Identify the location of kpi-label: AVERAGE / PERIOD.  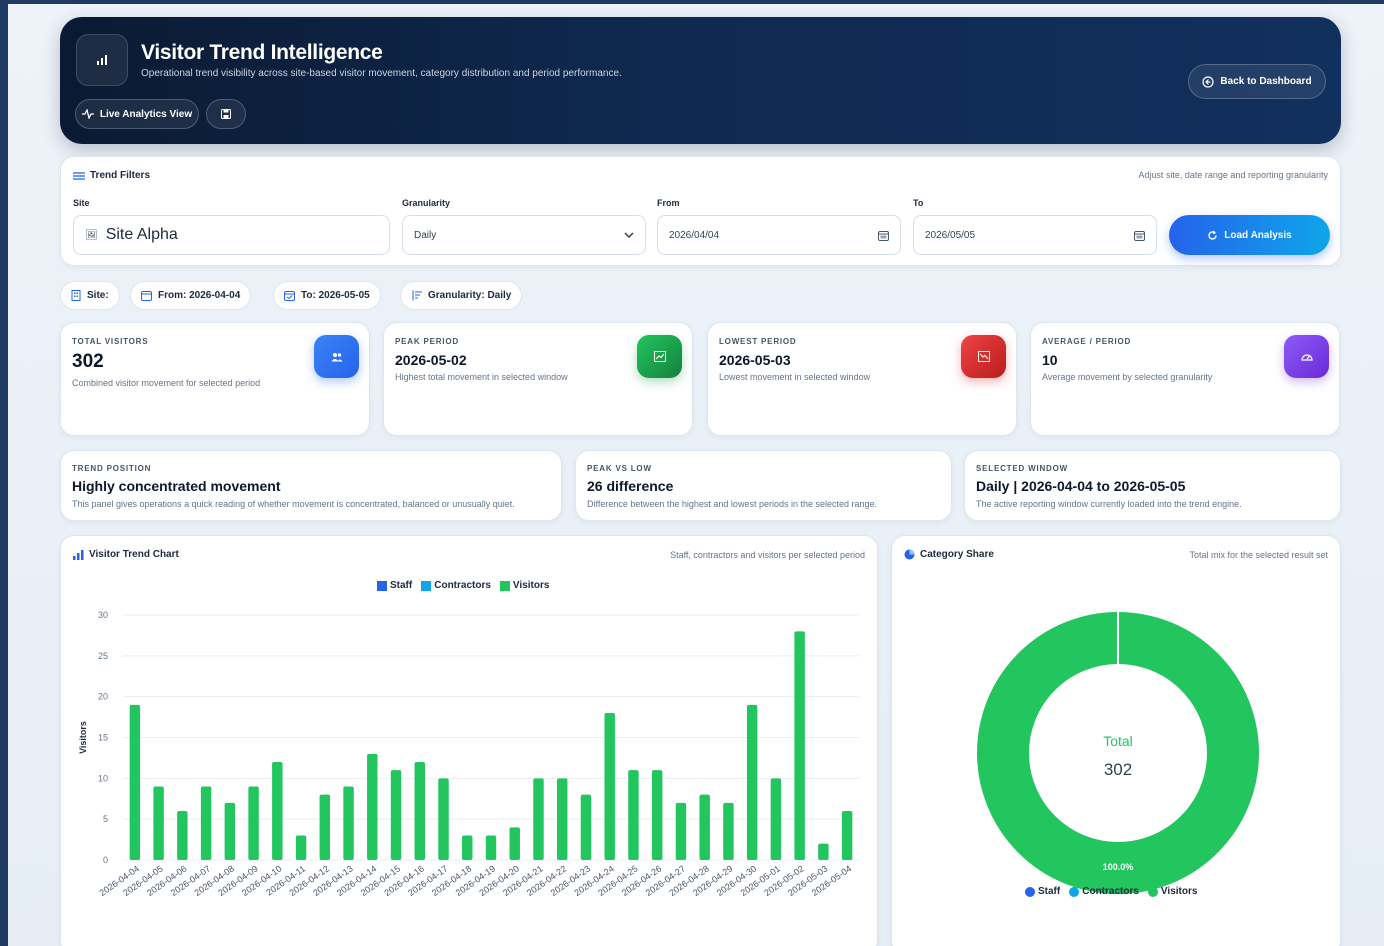
(1087, 341).